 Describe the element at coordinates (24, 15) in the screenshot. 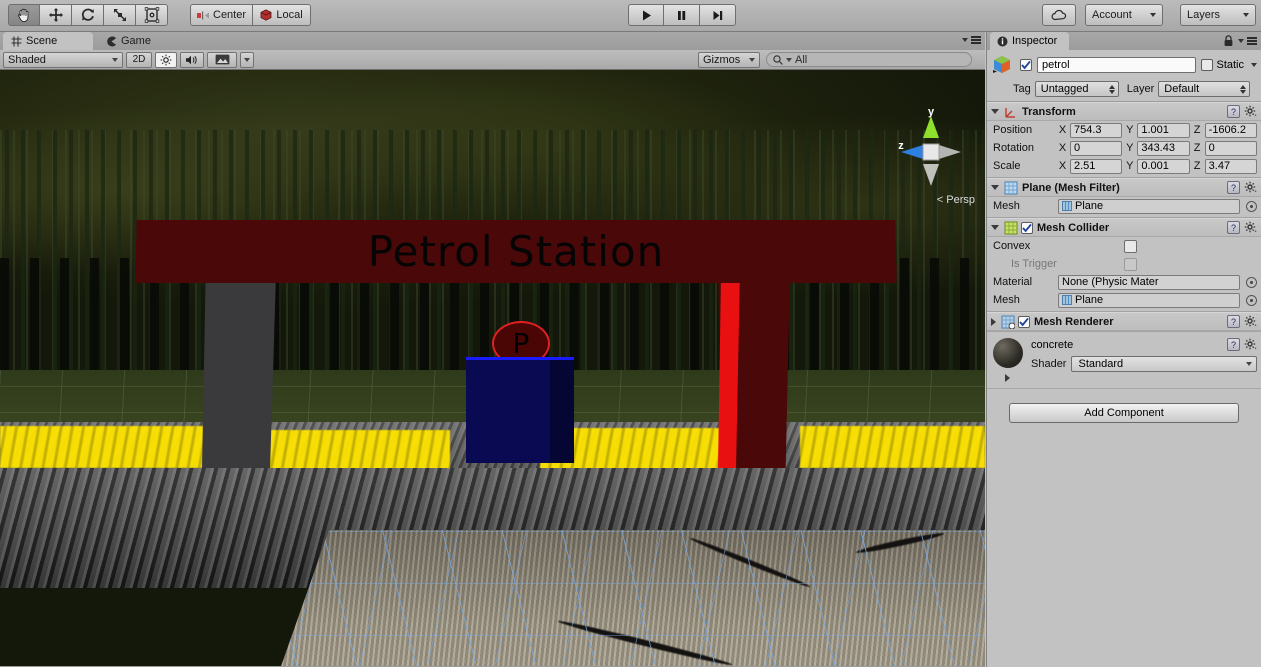

I see `hand-tool-button` at that location.